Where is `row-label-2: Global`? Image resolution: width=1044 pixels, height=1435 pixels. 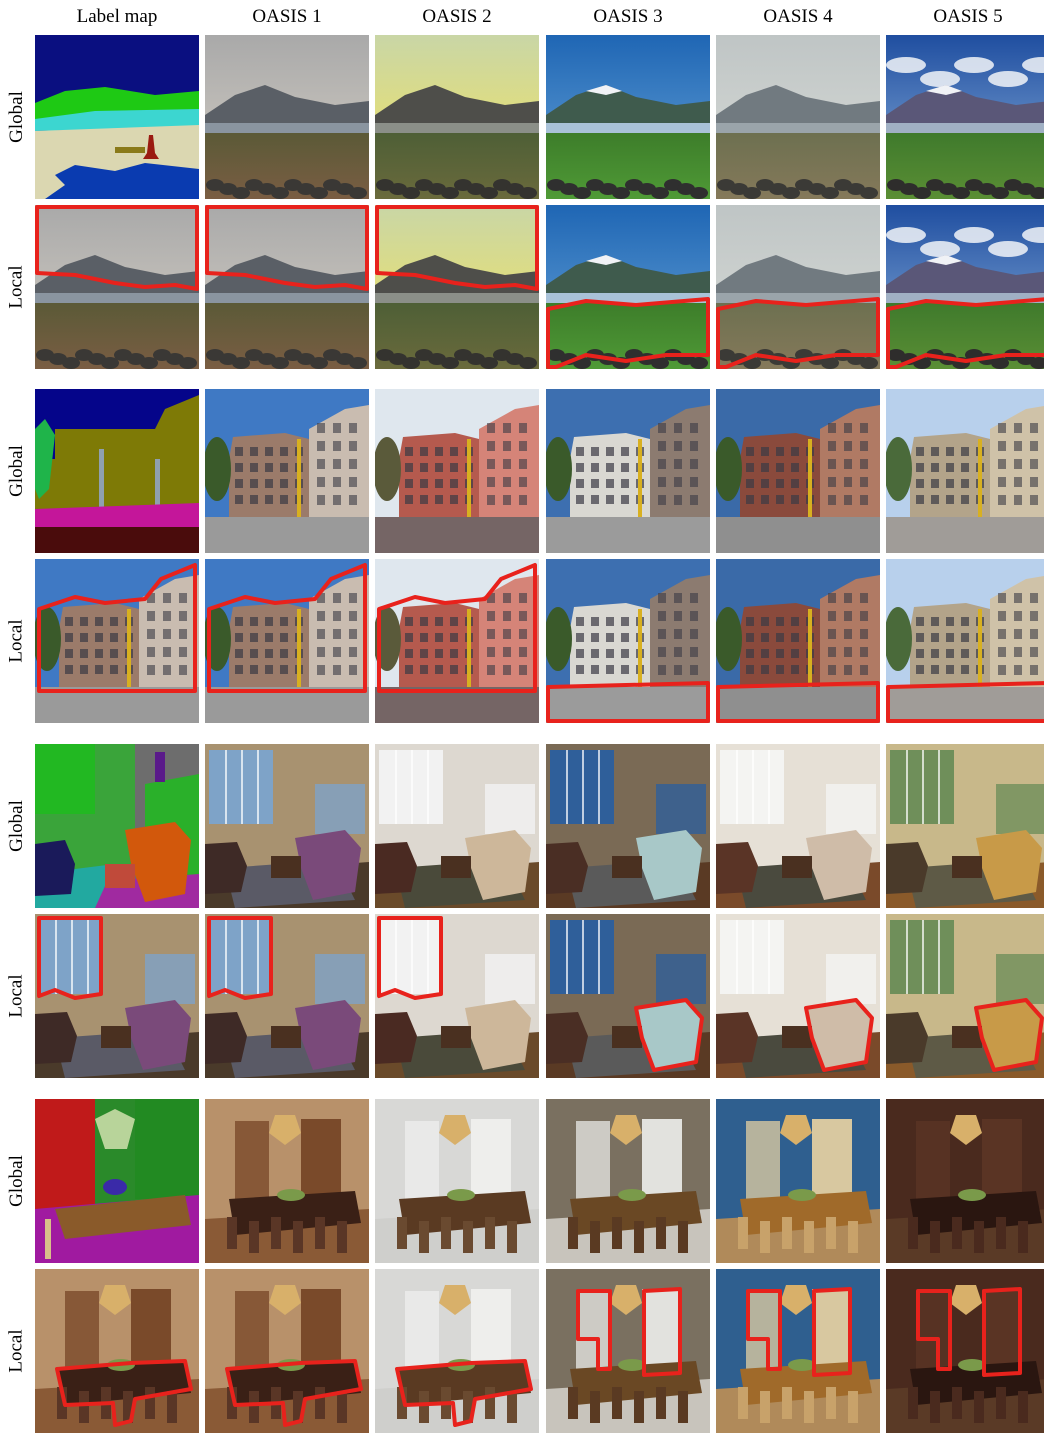
row-label-2: Global is located at coordinates (17, 471).